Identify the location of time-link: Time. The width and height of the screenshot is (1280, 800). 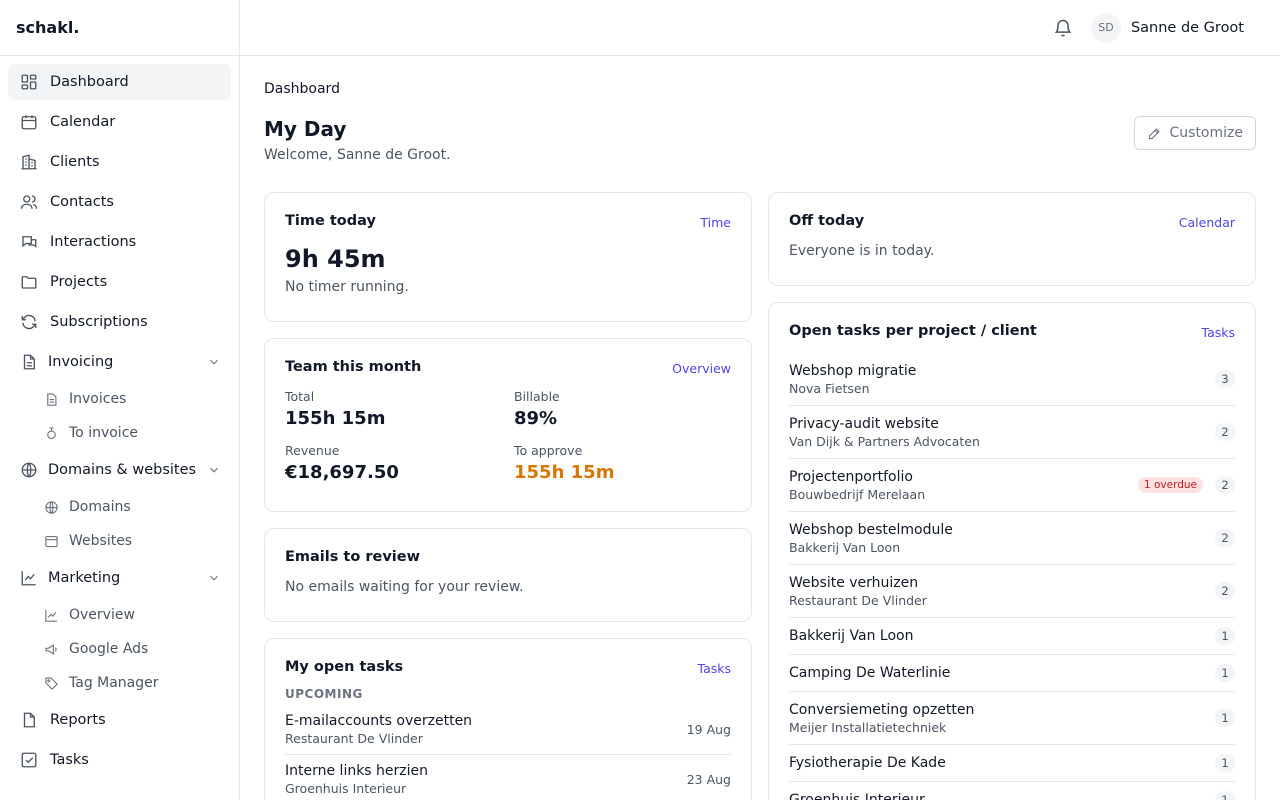
(715, 222).